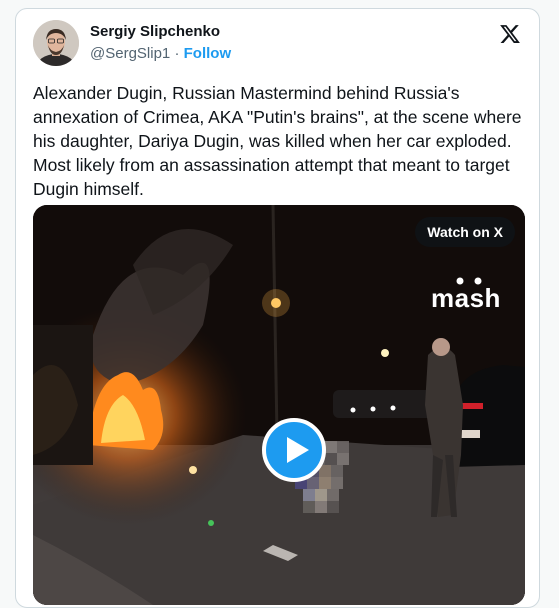  Describe the element at coordinates (130, 53) in the screenshot. I see `author-handle: @SergSlip1` at that location.